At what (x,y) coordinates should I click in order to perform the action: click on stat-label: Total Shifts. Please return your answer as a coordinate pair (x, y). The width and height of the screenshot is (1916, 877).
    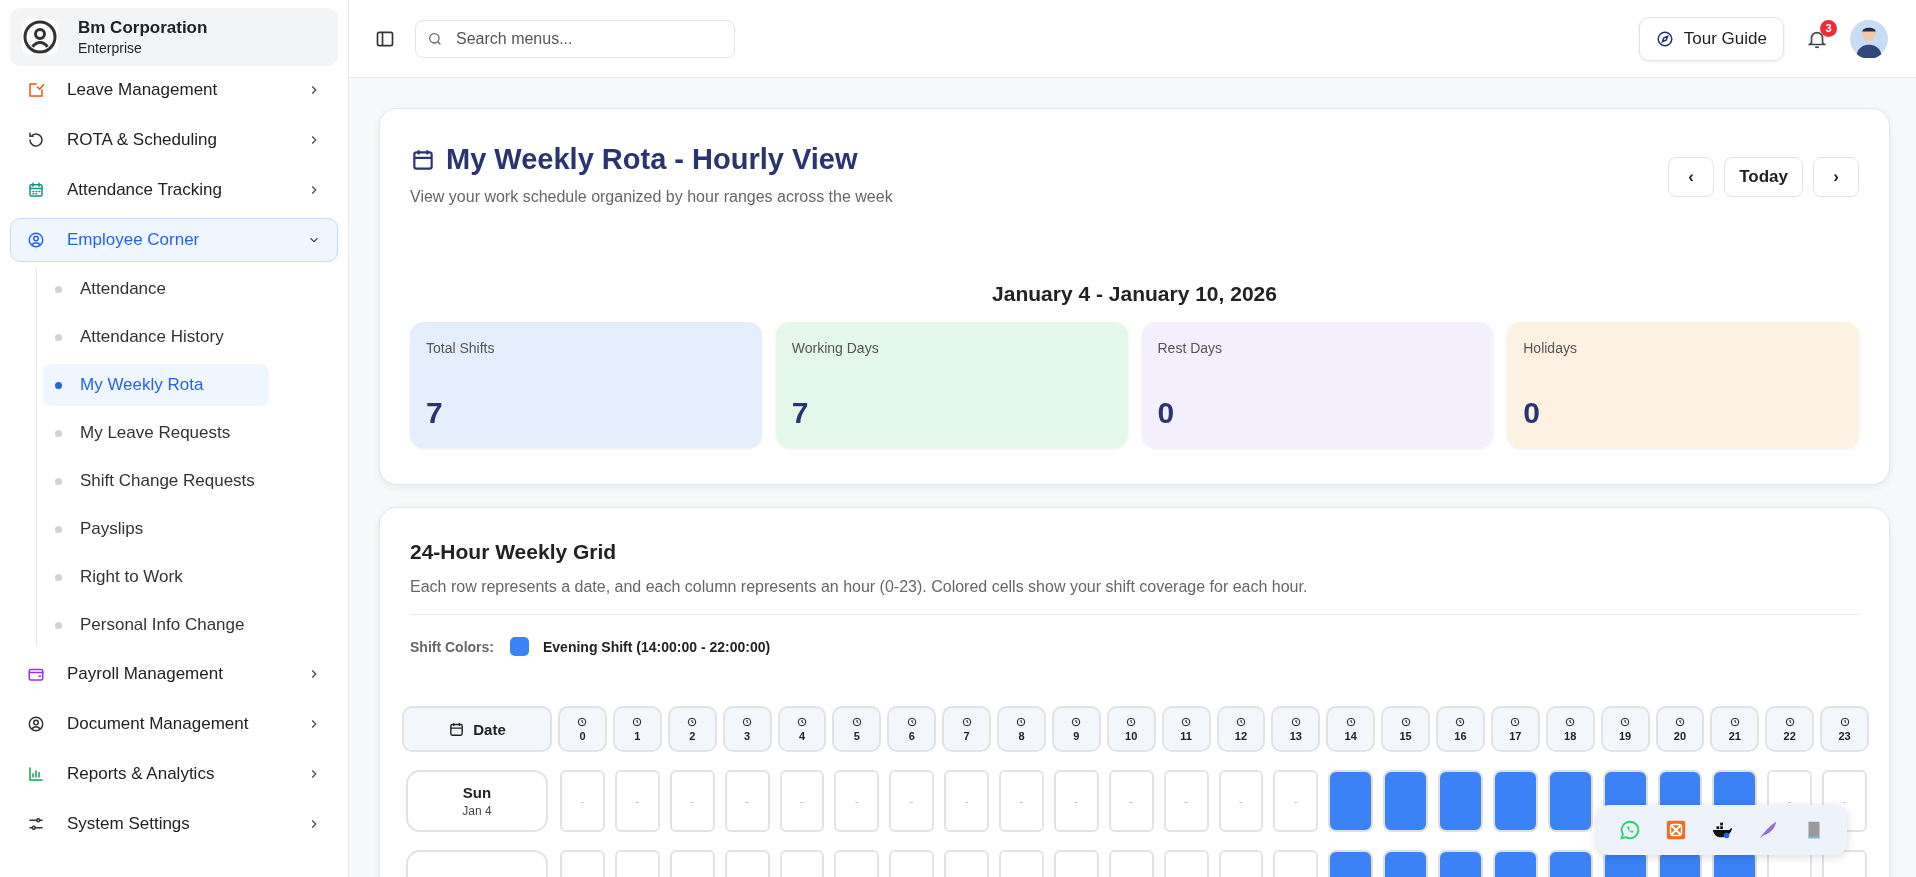
    Looking at the image, I should click on (461, 348).